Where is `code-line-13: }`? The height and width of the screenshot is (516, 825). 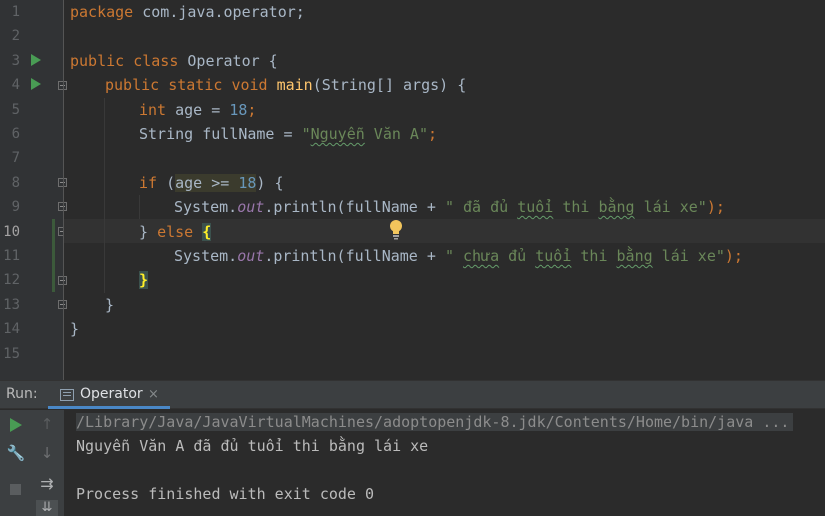 code-line-13: } is located at coordinates (109, 305).